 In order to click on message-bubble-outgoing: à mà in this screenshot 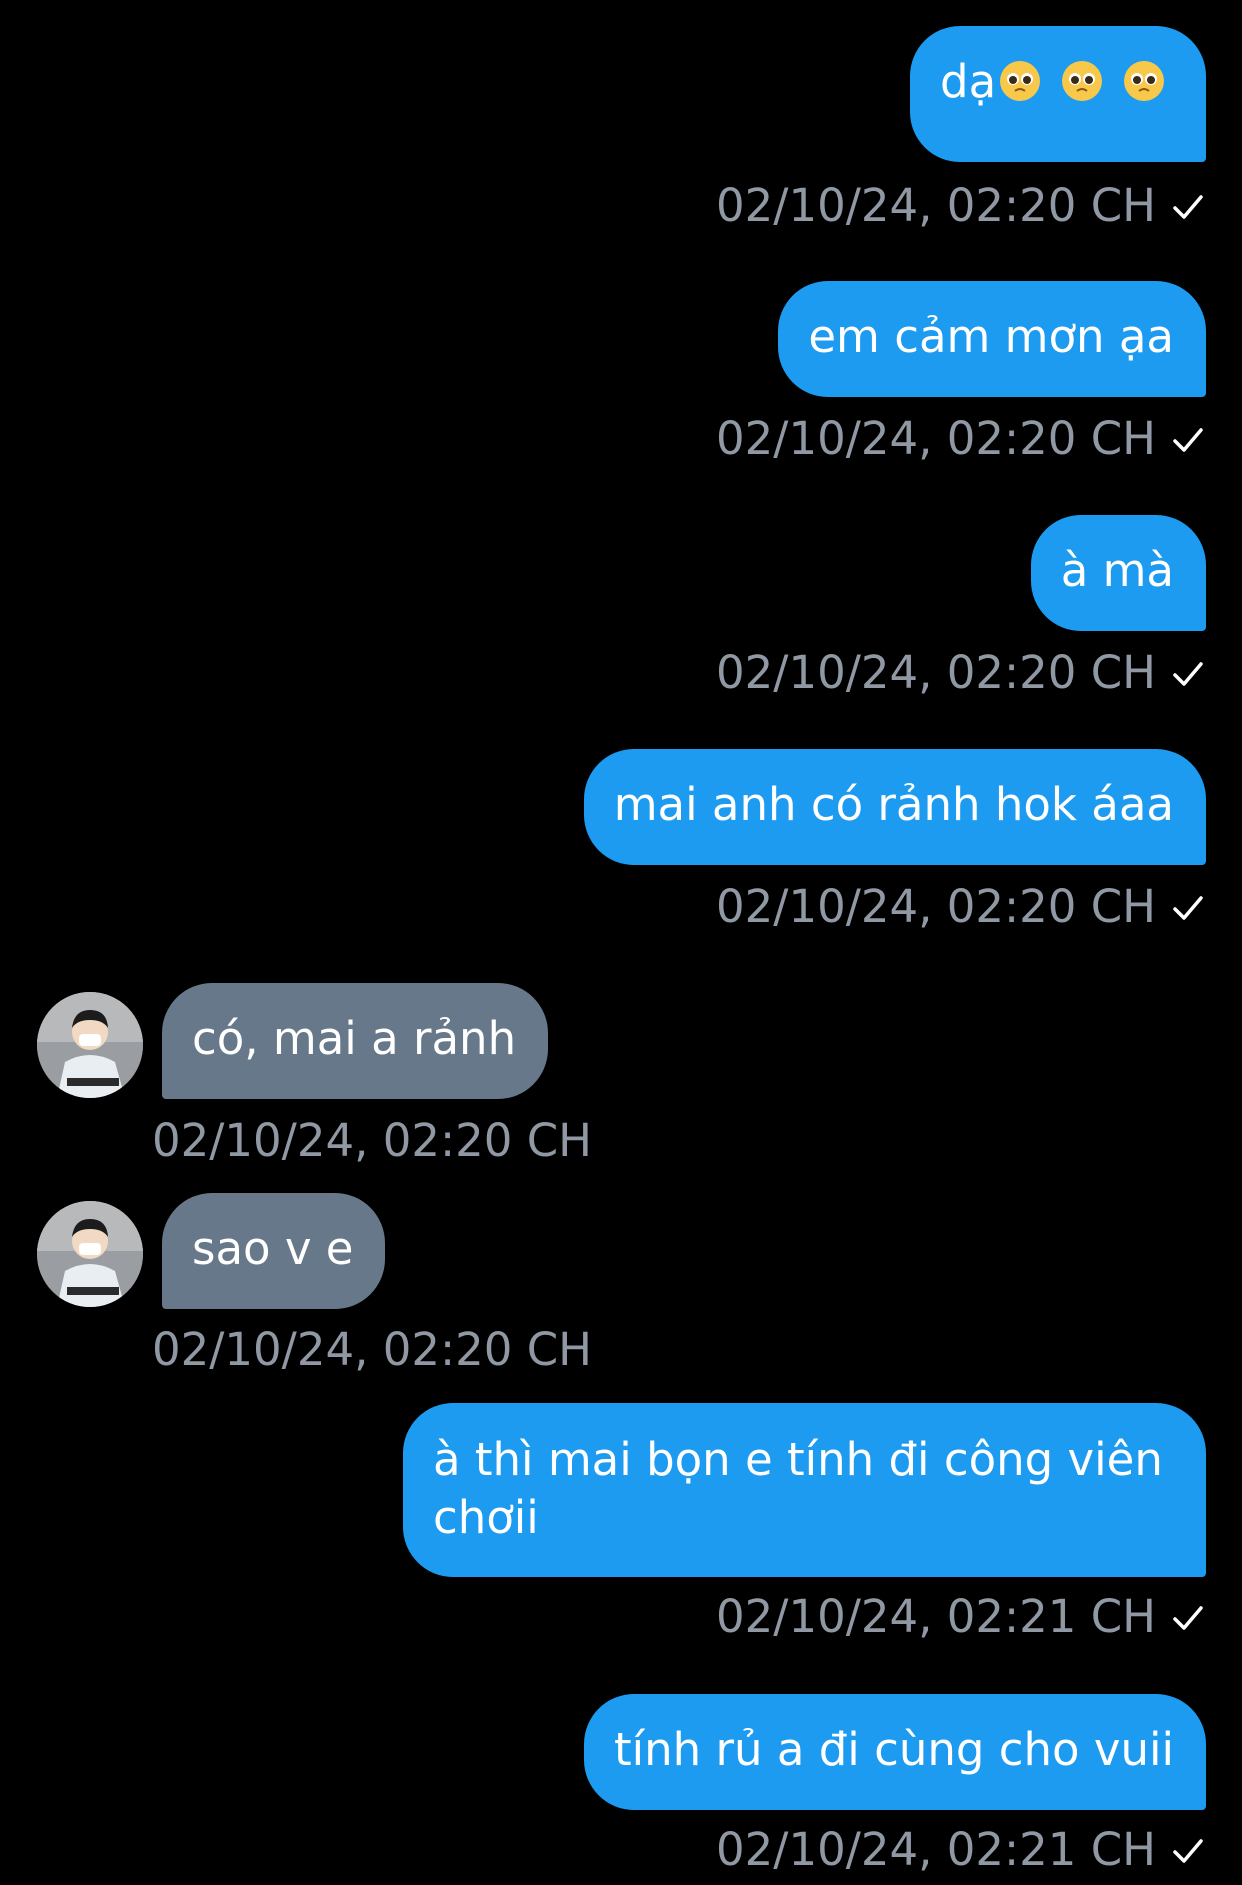, I will do `click(1118, 573)`.